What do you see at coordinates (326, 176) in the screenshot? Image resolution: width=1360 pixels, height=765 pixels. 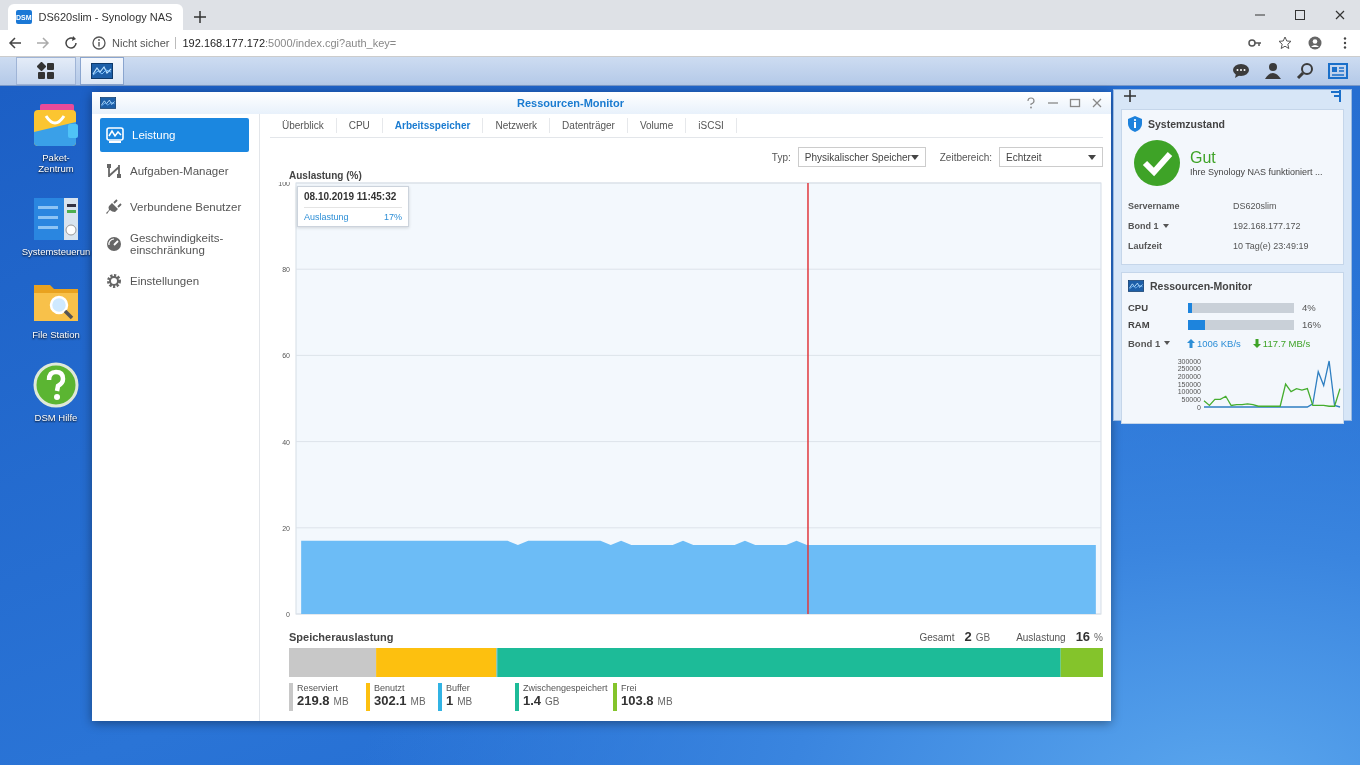 I see `chart-title: Auslastung (%)` at bounding box center [326, 176].